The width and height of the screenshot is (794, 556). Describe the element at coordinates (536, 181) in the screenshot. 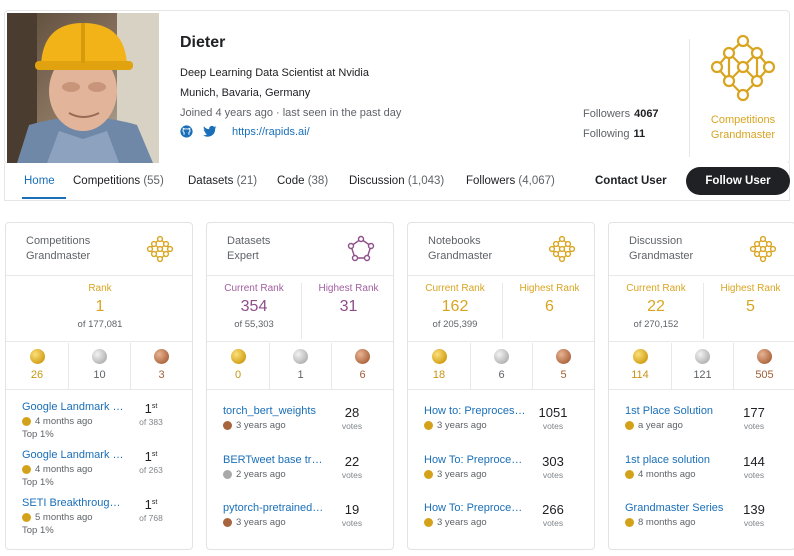

I see `tab-count: (4,067)` at that location.